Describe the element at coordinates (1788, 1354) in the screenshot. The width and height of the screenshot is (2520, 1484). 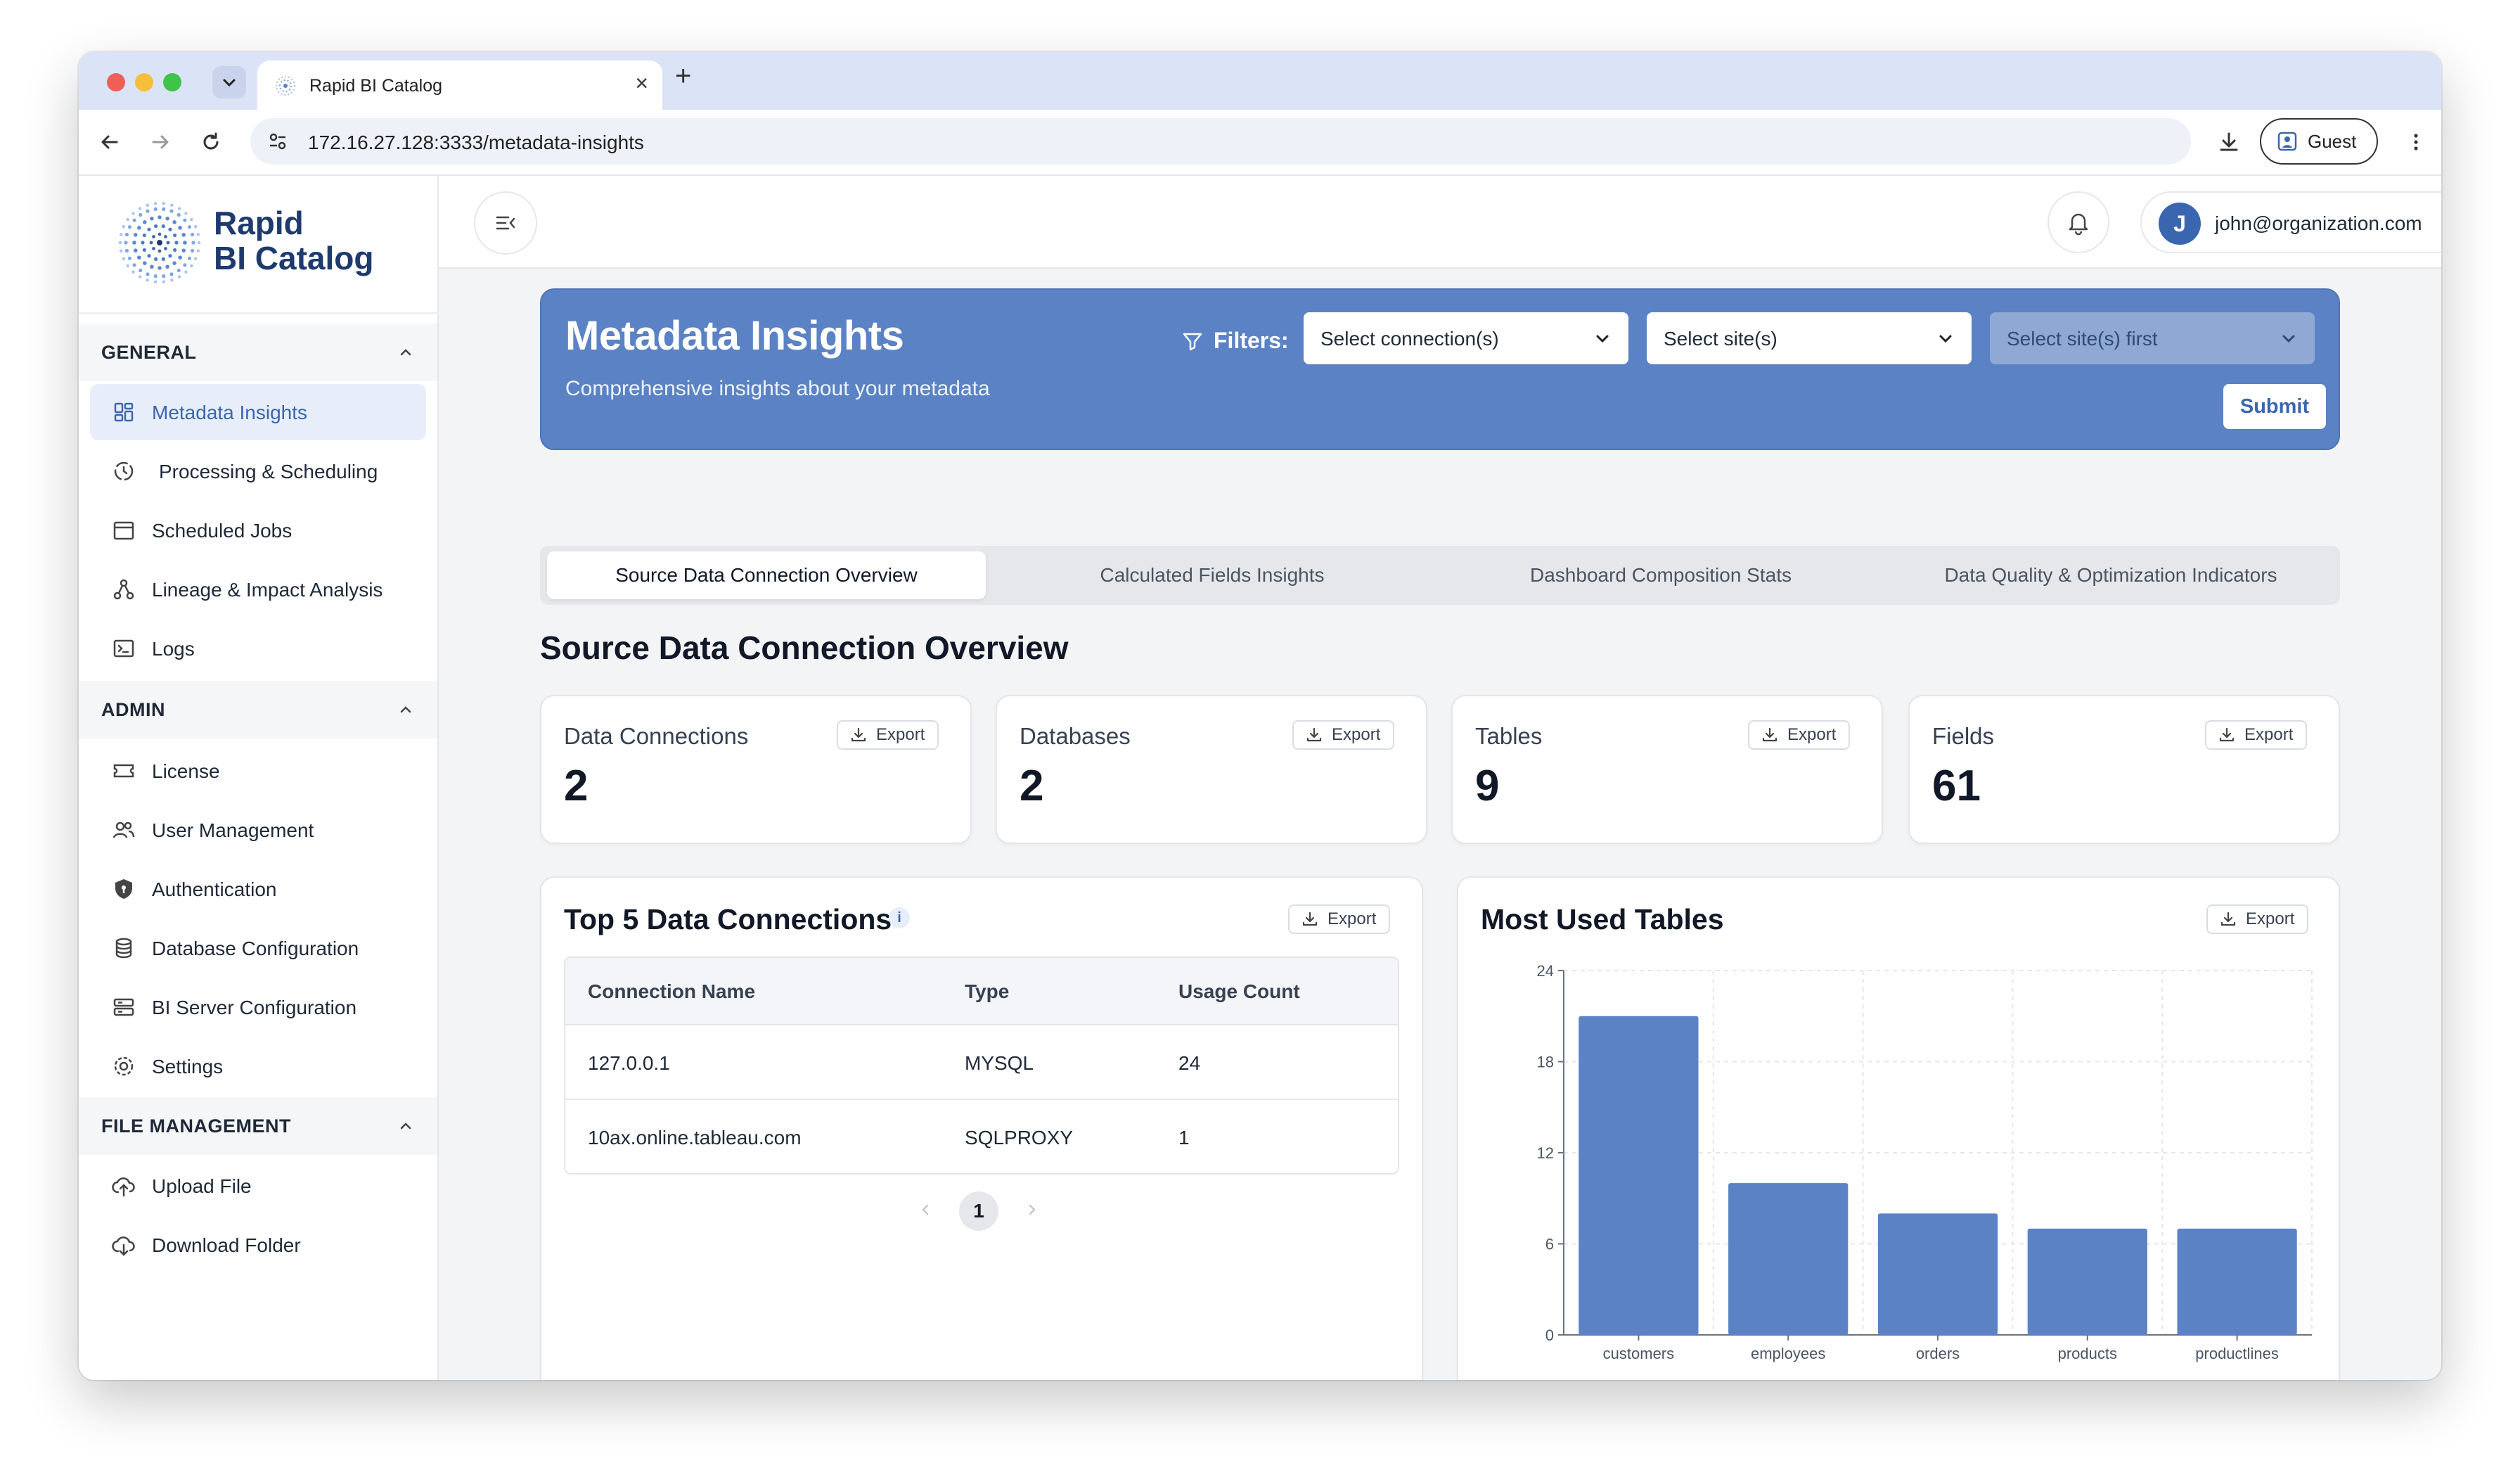
I see `x-tick-label: employees` at that location.